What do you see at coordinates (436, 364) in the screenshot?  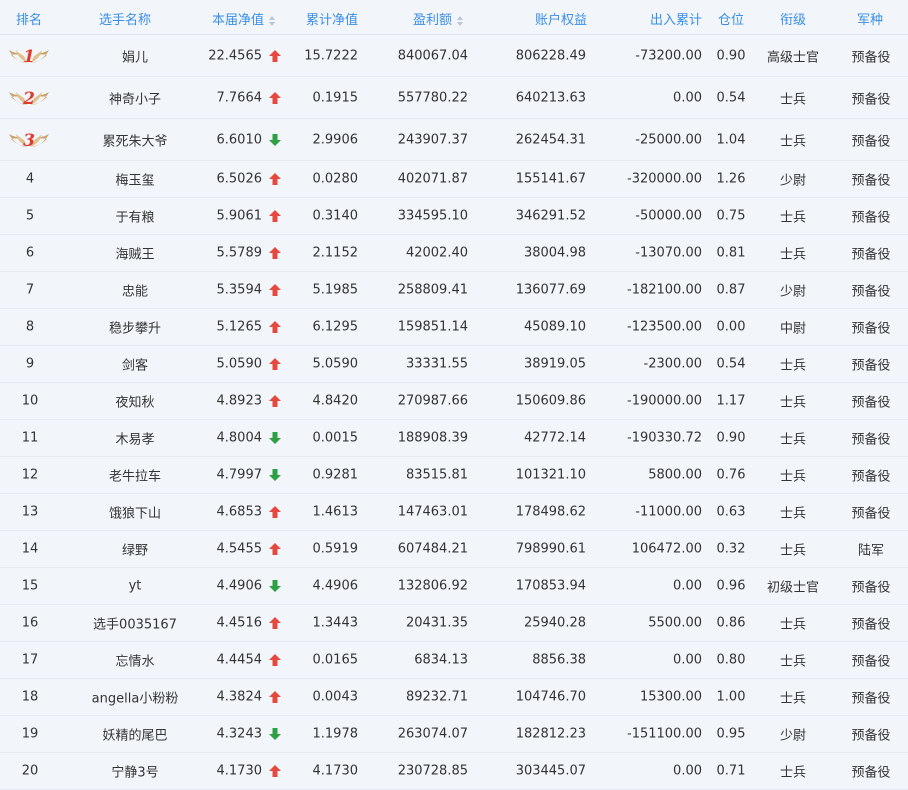 I see `profit: 33331.55` at bounding box center [436, 364].